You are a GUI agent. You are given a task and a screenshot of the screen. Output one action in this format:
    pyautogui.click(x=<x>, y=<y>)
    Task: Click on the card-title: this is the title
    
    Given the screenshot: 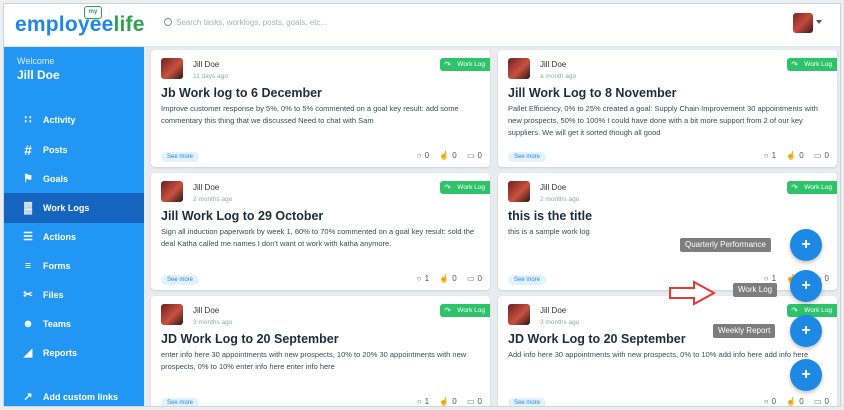 What is the action you would take?
    pyautogui.click(x=550, y=216)
    